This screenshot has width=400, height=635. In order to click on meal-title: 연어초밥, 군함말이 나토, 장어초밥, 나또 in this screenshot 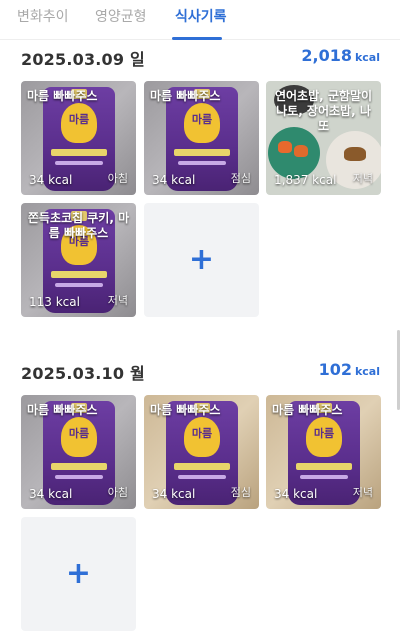, I will do `click(323, 111)`.